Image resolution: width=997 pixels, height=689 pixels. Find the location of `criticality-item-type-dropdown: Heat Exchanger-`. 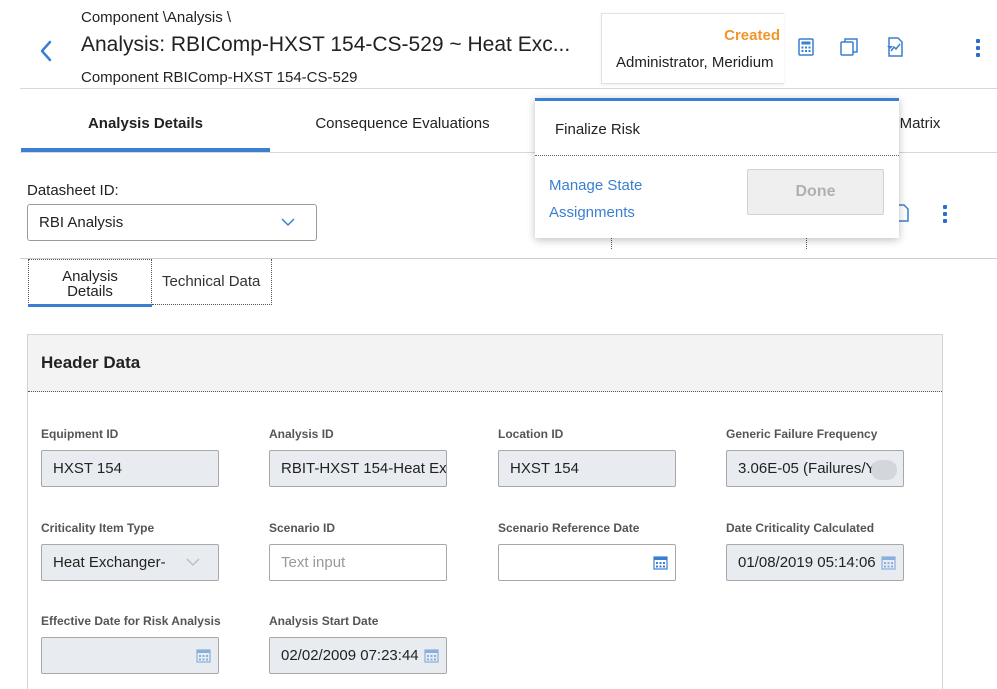

criticality-item-type-dropdown: Heat Exchanger- is located at coordinates (130, 562).